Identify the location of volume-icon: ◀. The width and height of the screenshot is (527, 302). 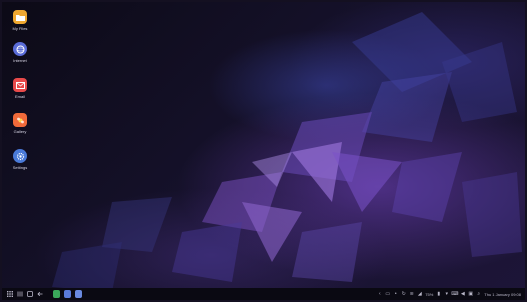
(462, 294).